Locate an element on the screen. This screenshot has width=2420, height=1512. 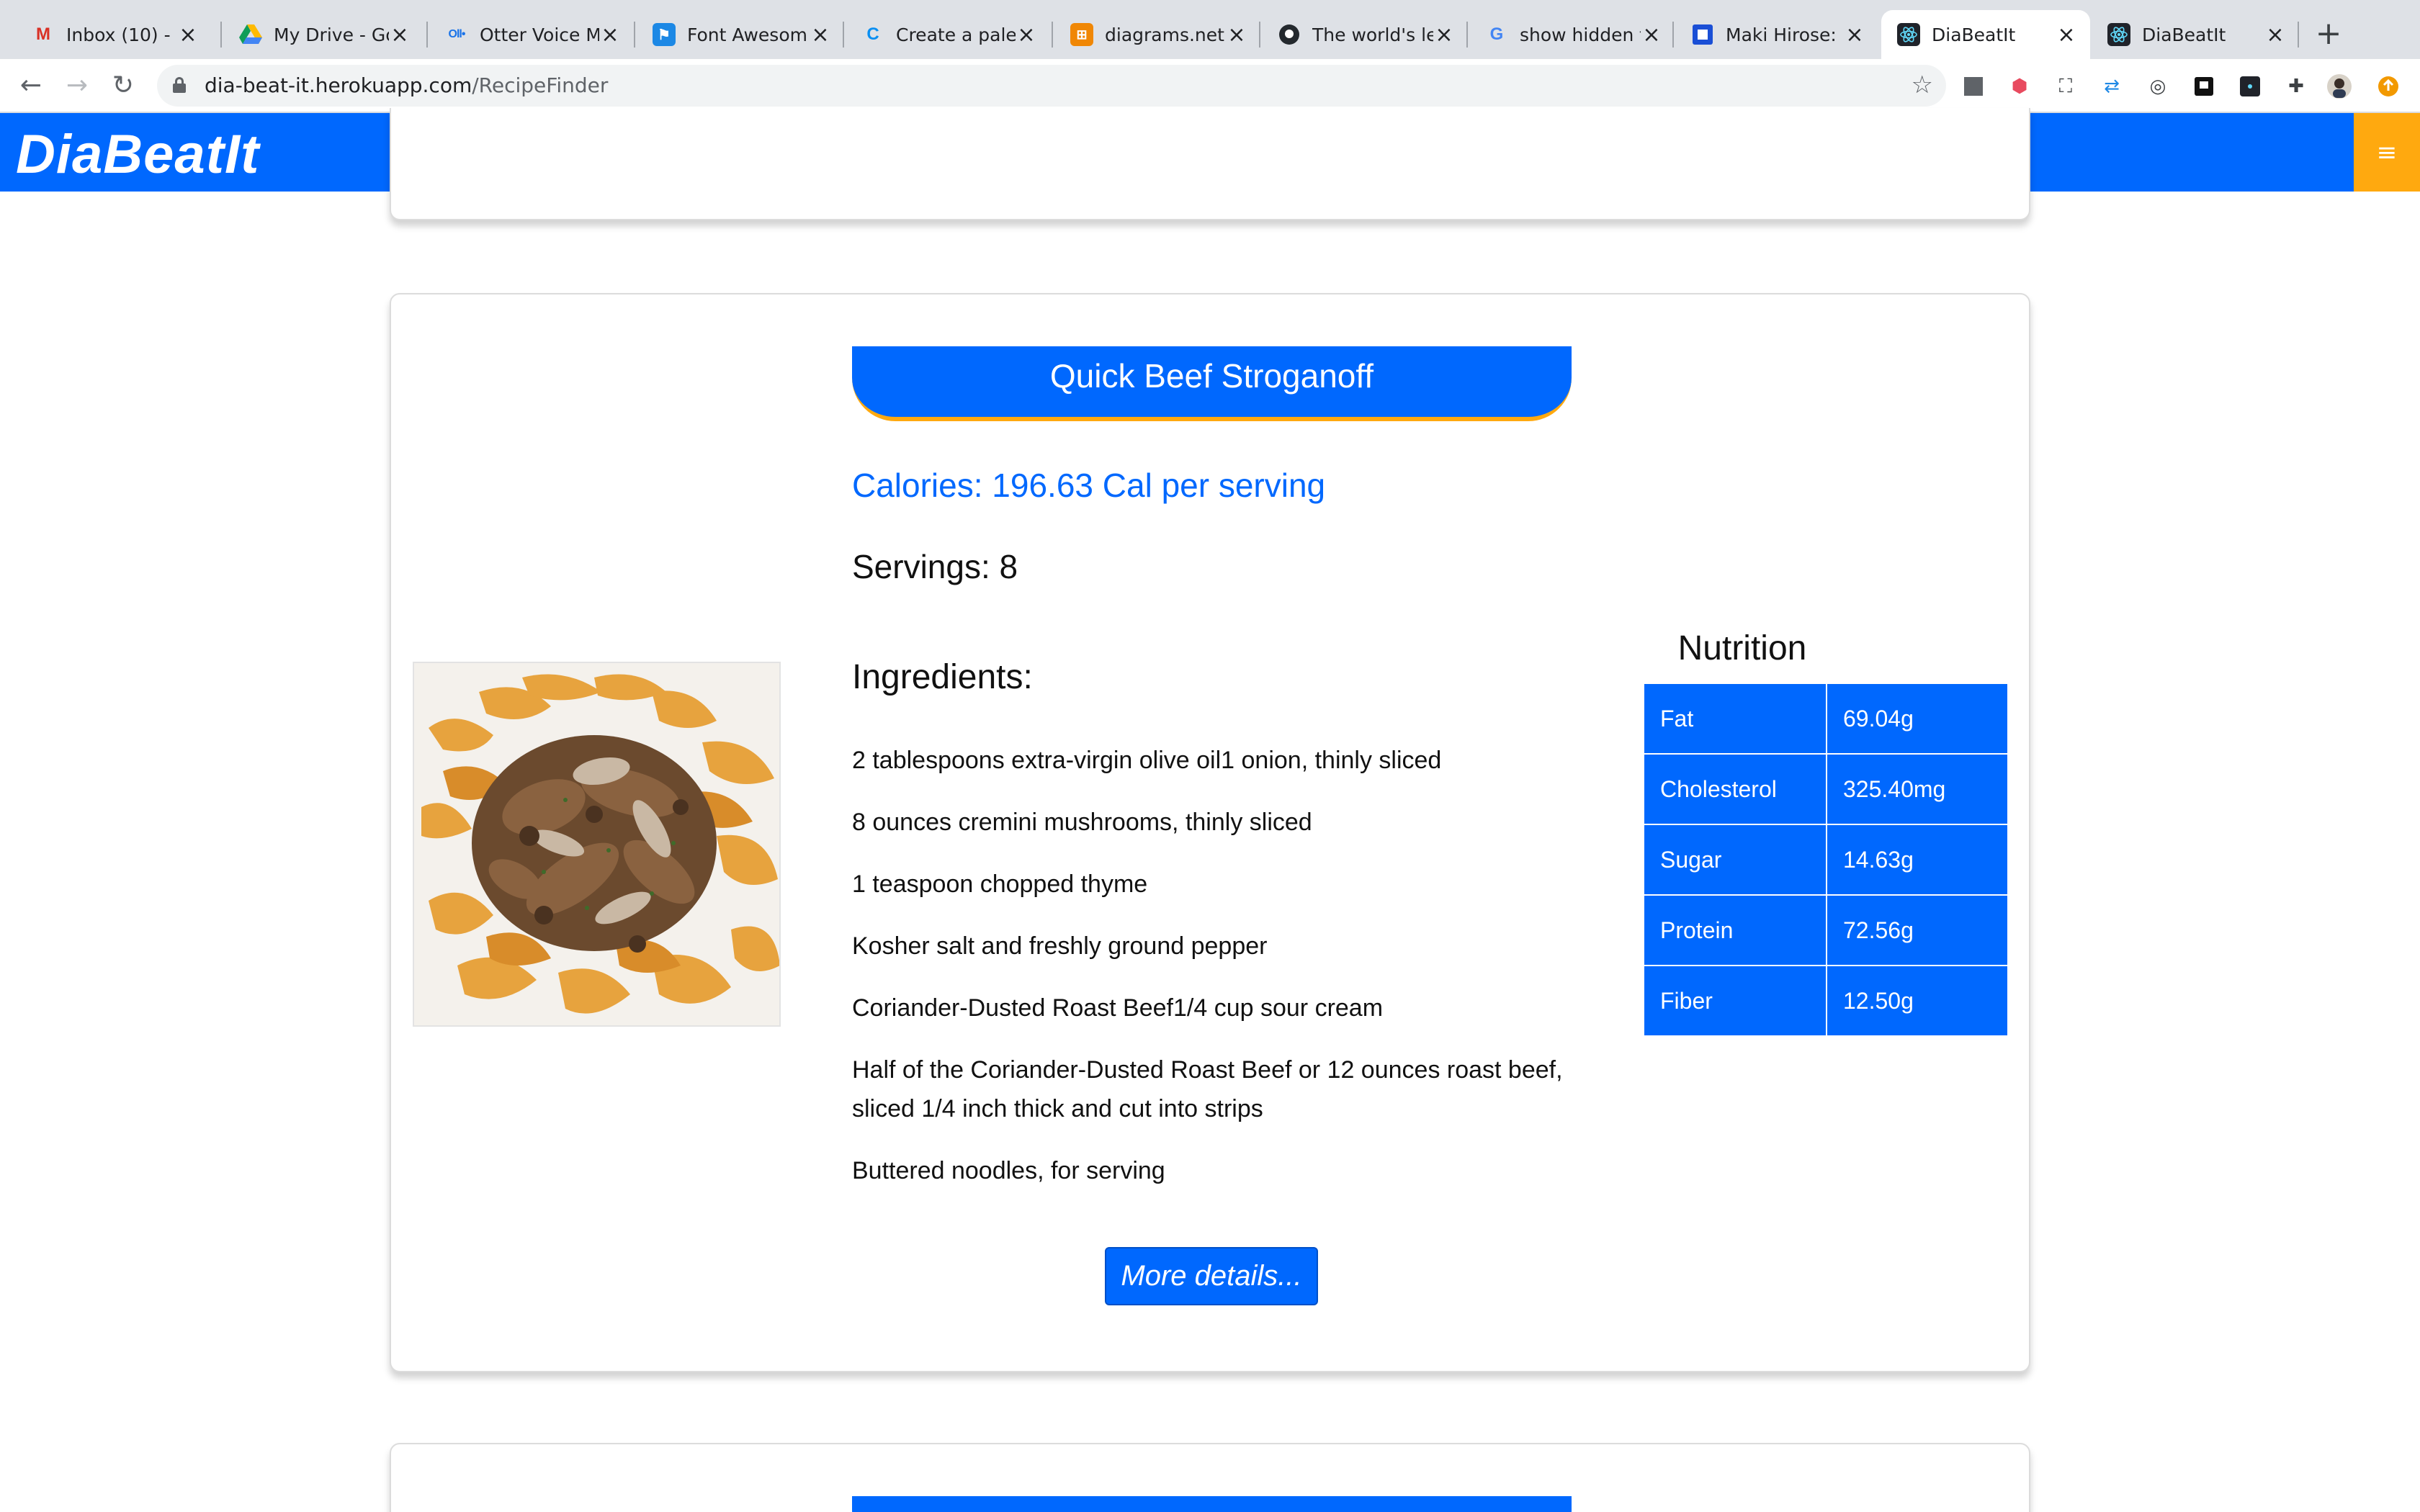
hamburger-menu-button: ≡ is located at coordinates (2387, 152).